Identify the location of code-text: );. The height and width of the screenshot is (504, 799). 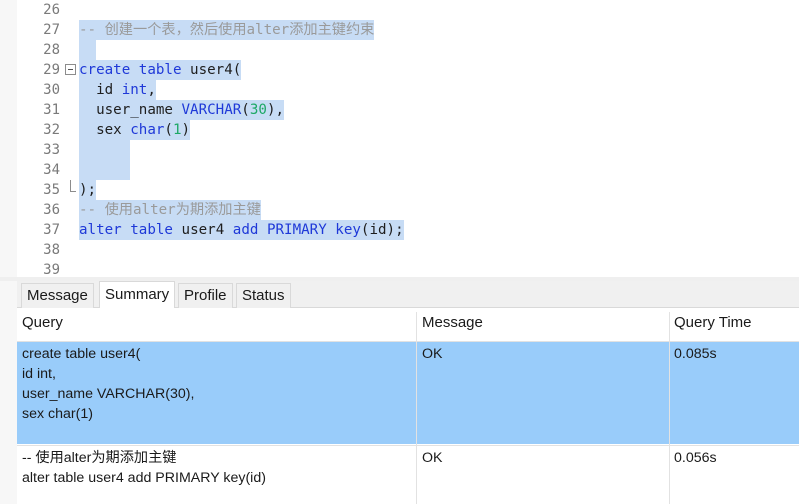
(88, 190).